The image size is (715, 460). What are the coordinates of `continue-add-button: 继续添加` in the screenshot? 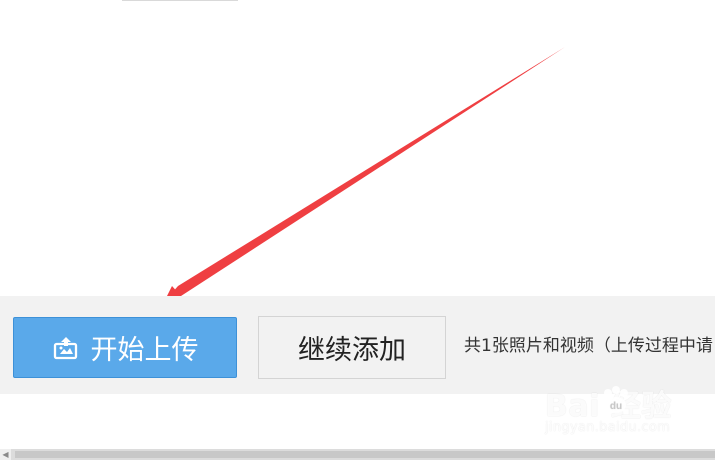 It's located at (352, 347).